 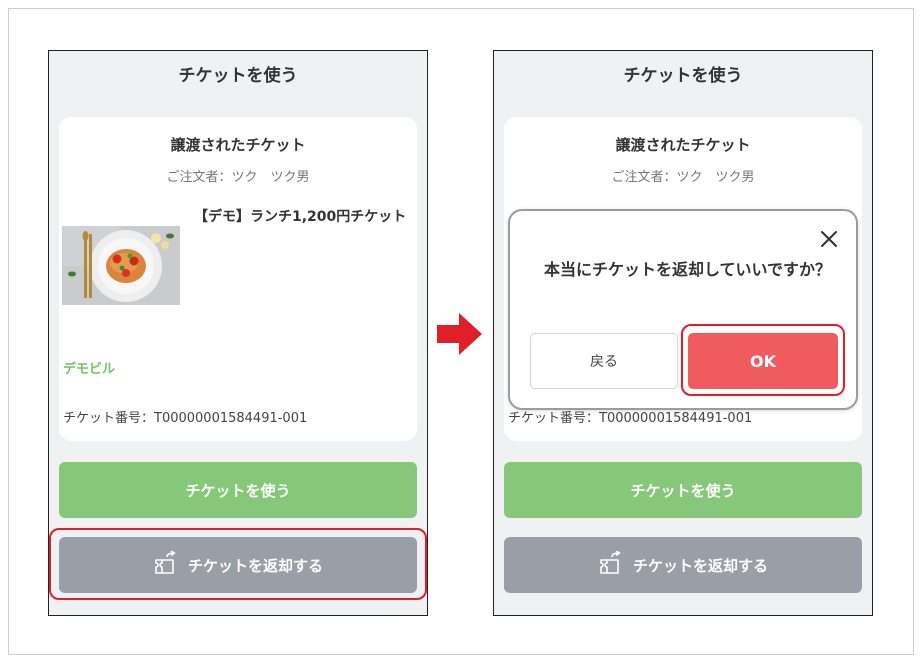 What do you see at coordinates (829, 239) in the screenshot?
I see `close-icon` at bounding box center [829, 239].